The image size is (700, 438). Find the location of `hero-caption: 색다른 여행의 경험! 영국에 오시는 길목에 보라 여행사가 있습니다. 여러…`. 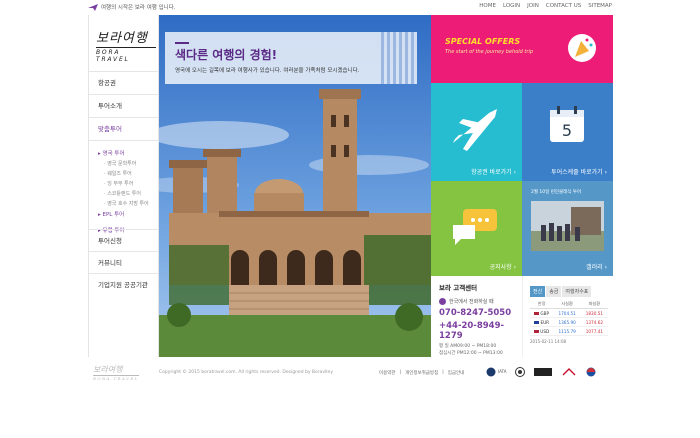

hero-caption: 색다른 여행의 경험! 영국에 오시는 길목에 보라 여행사가 있습니다. 여러… is located at coordinates (291, 58).